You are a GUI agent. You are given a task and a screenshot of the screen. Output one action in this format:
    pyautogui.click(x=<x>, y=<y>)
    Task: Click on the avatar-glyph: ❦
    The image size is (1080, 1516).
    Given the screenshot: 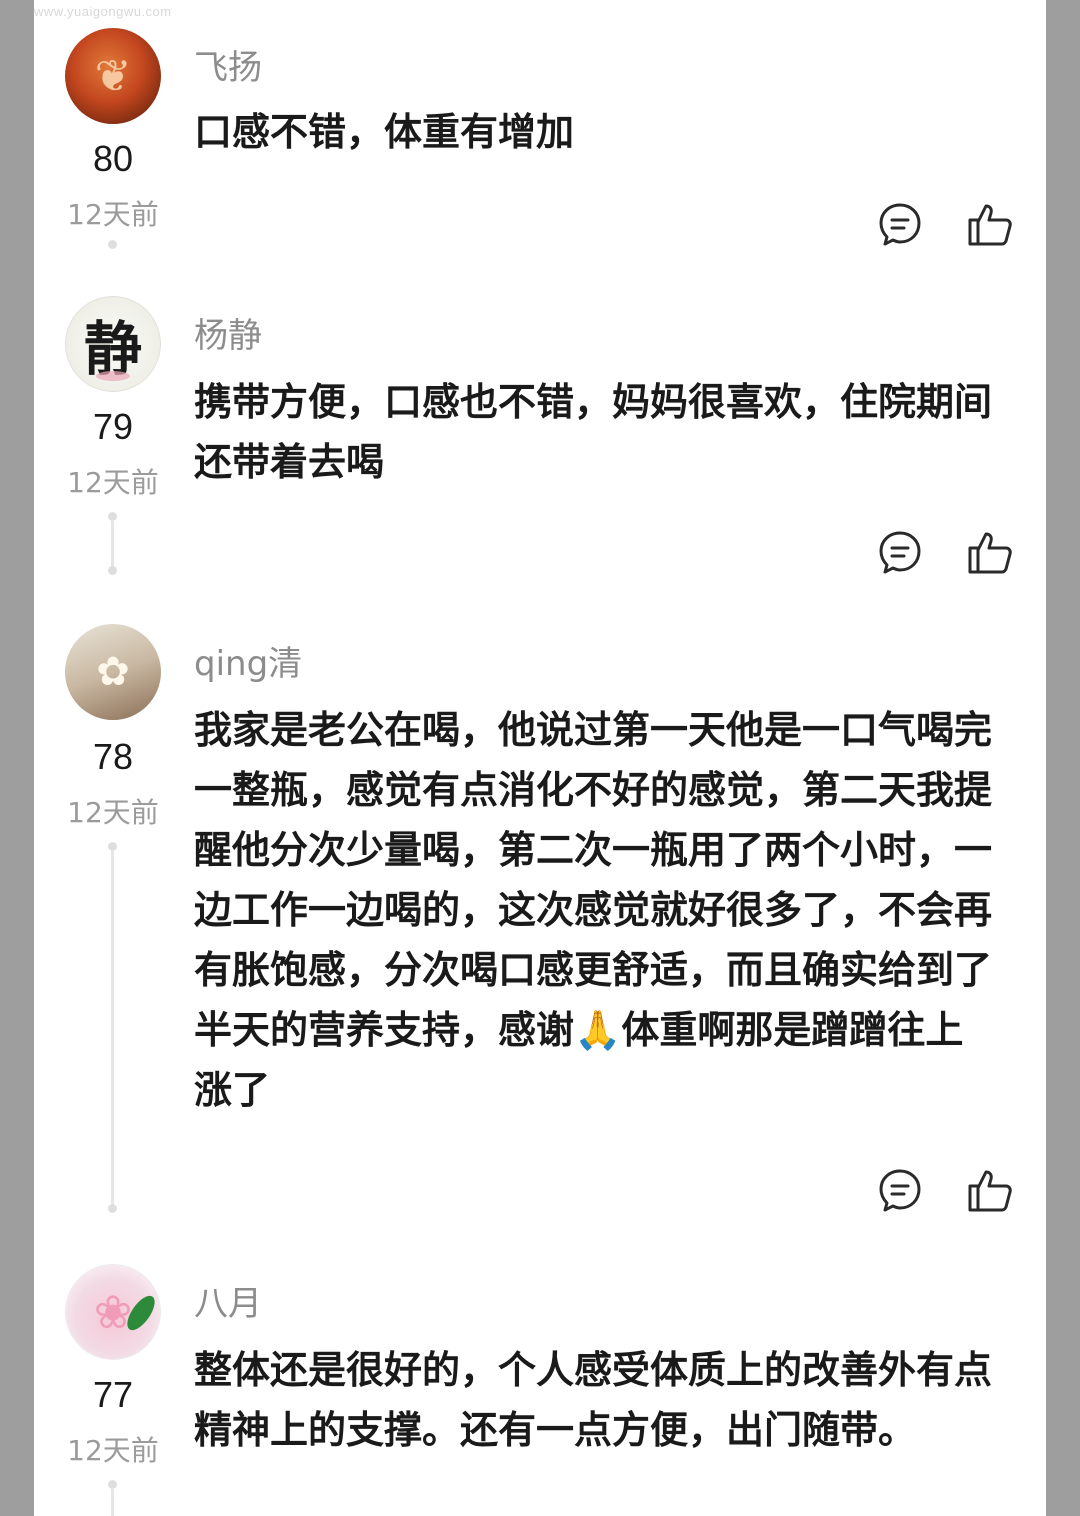 What is the action you would take?
    pyautogui.click(x=113, y=76)
    